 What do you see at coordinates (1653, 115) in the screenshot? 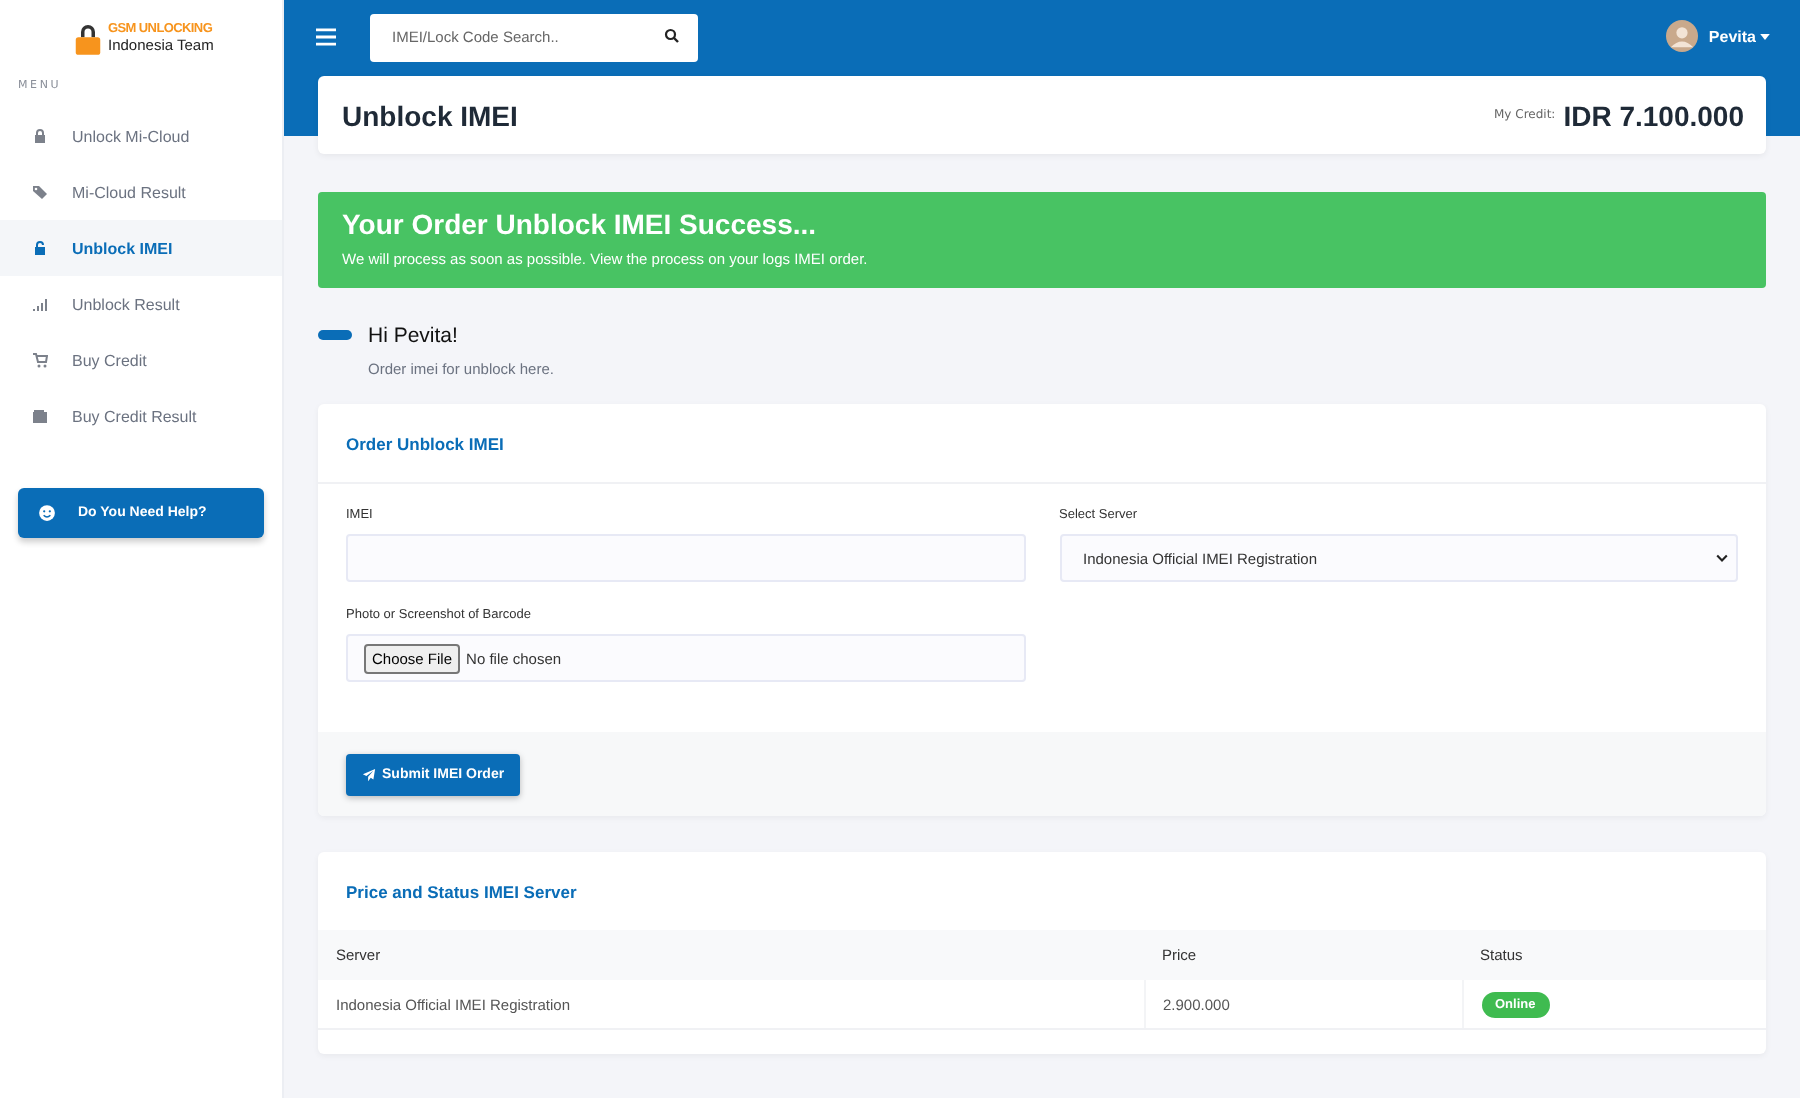
I see `credit-amount: IDR 7.100.000` at bounding box center [1653, 115].